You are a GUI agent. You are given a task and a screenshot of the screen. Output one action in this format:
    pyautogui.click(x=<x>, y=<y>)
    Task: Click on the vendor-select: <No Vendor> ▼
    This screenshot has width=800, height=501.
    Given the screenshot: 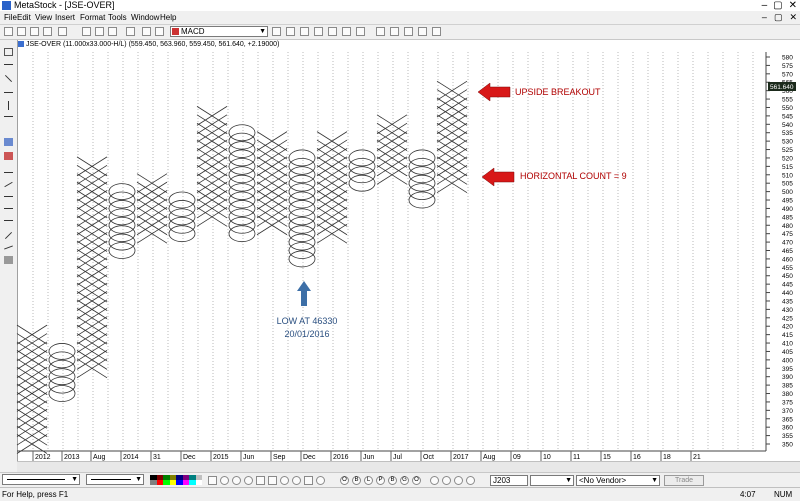 What is the action you would take?
    pyautogui.click(x=618, y=480)
    